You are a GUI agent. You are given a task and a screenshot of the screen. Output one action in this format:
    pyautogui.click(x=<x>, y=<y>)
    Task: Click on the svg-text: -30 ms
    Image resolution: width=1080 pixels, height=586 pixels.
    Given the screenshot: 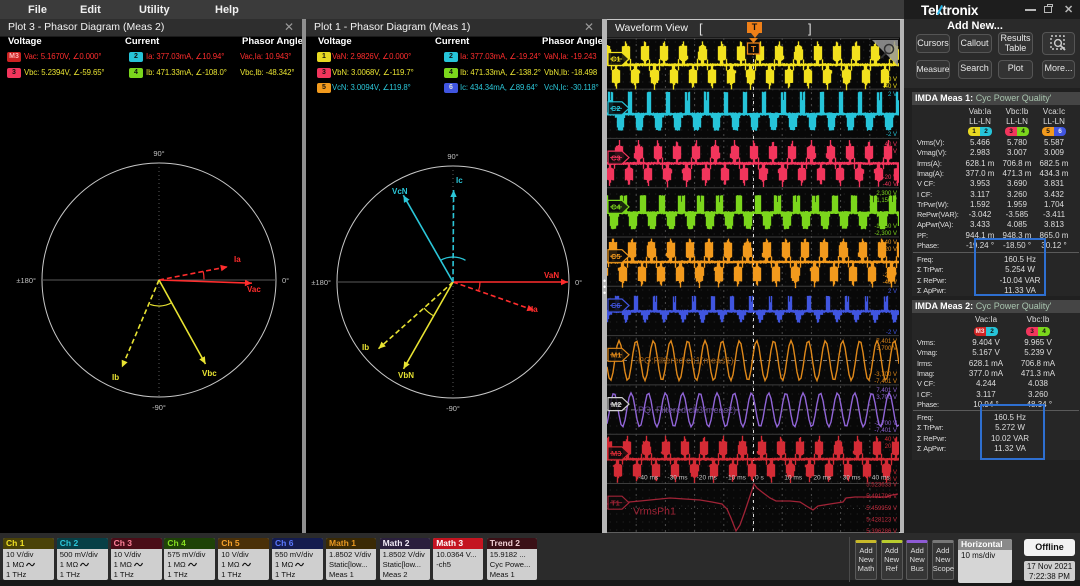 What is the action you would take?
    pyautogui.click(x=677, y=478)
    